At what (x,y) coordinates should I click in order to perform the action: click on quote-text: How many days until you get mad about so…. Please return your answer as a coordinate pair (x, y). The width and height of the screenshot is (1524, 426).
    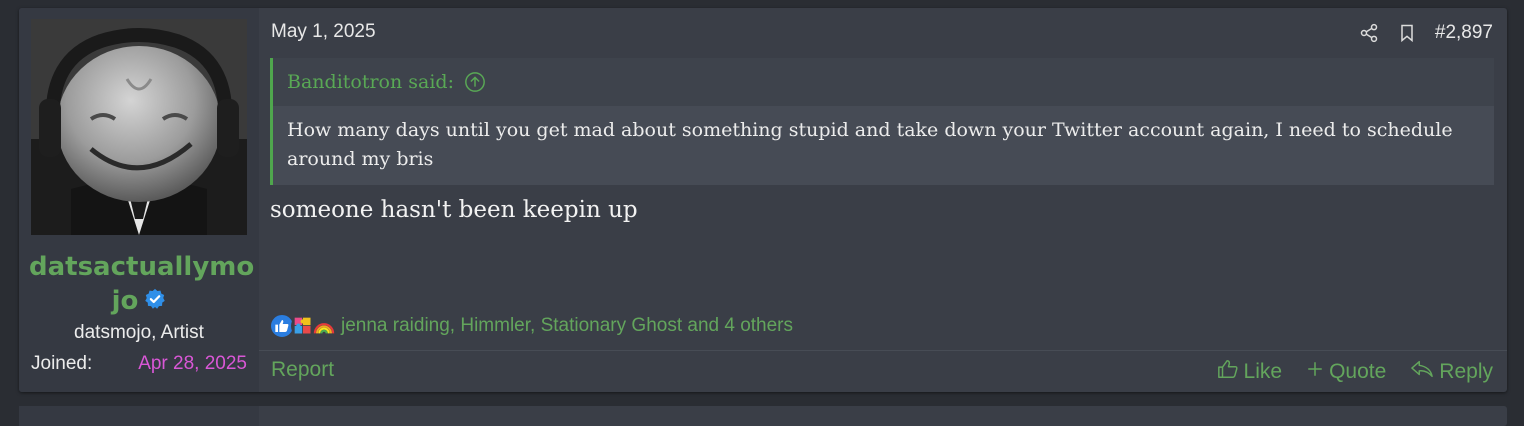
    Looking at the image, I should click on (870, 144).